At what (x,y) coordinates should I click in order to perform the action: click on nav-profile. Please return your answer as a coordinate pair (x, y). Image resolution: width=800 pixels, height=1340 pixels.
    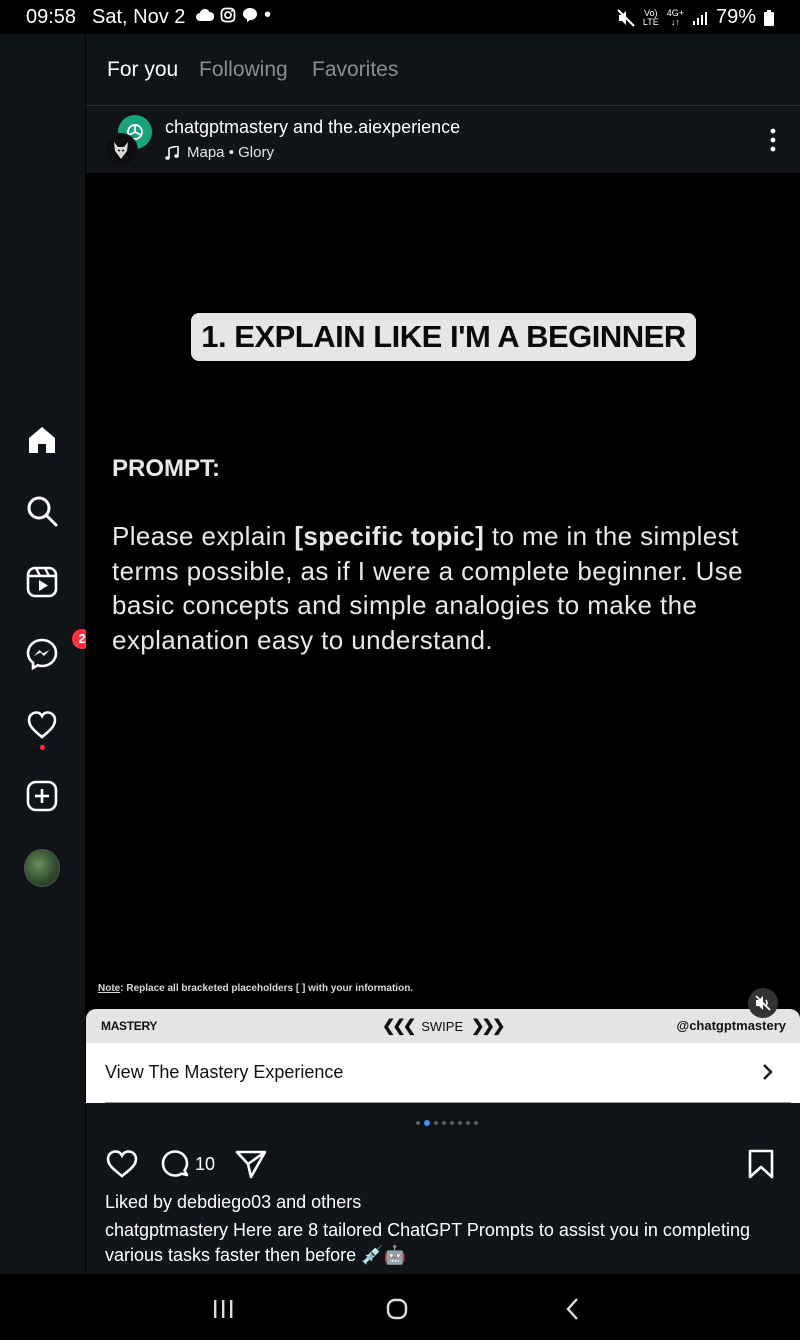
    Looking at the image, I should click on (42, 868).